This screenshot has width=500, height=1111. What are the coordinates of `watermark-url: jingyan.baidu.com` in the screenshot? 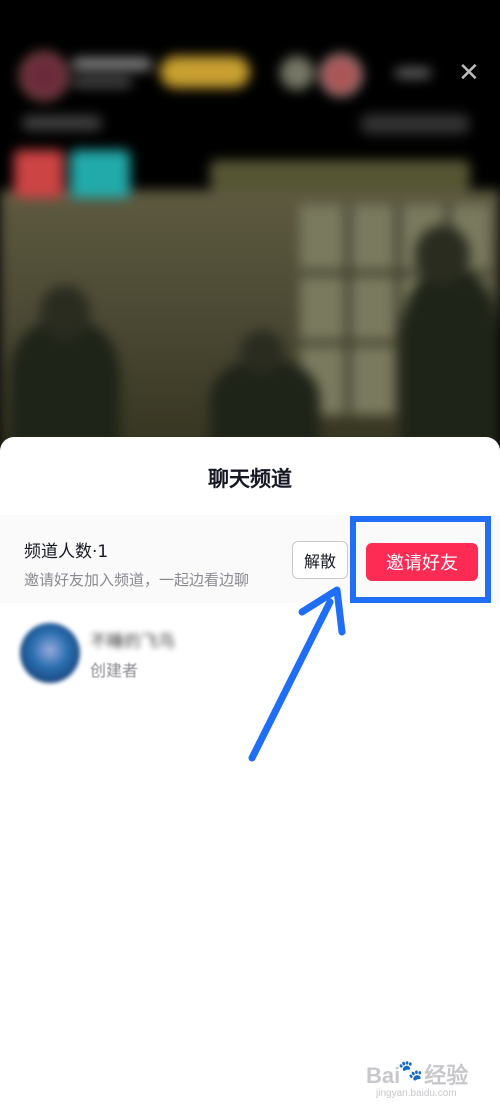 It's located at (416, 1093).